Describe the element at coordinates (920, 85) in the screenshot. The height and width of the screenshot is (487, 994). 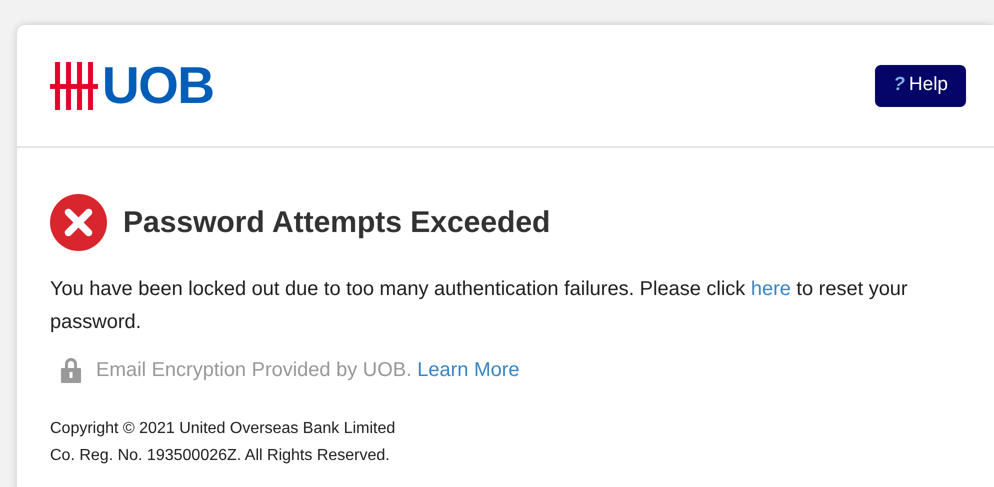
I see `help-button: ? Help` at that location.